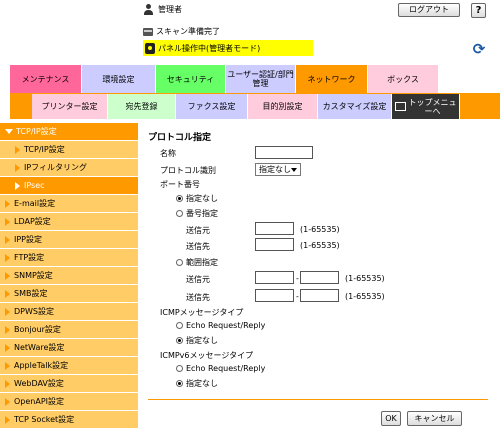 The image size is (500, 434). I want to click on sidebar-item-label: OpenAPI設定, so click(39, 401).